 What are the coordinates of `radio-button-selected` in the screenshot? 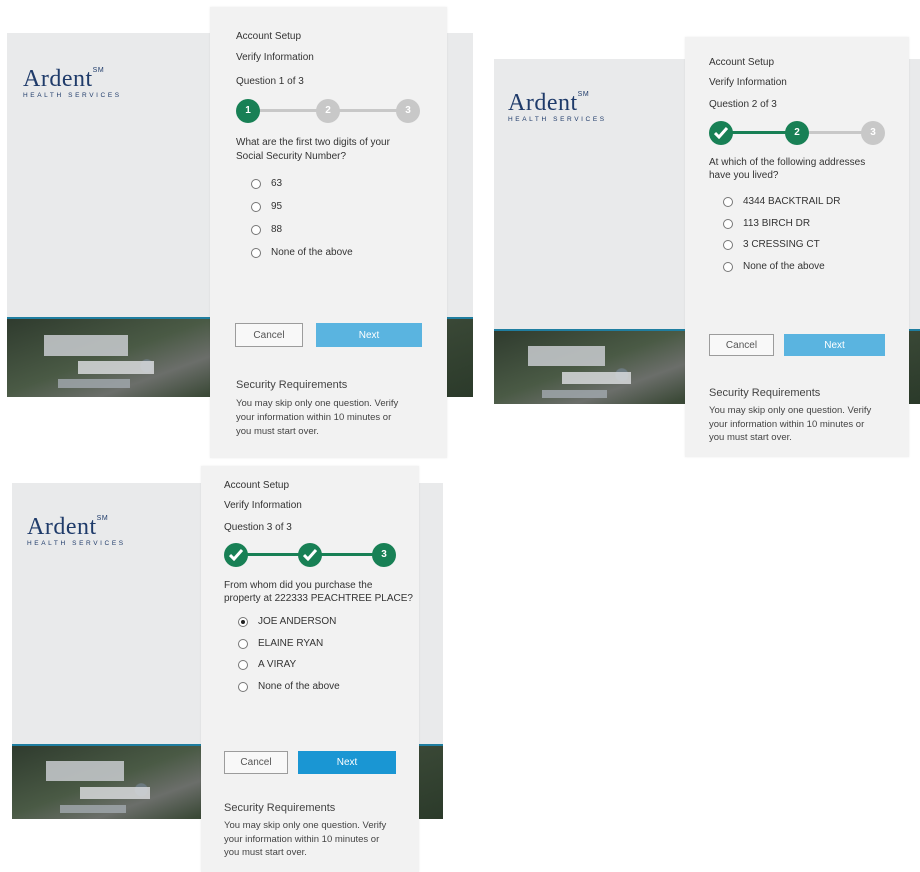 It's located at (243, 622).